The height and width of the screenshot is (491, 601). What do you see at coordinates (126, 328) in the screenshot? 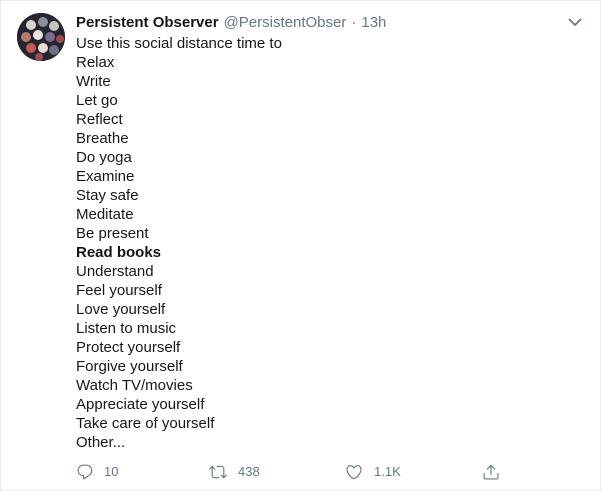
I see `tweet-text-line: Listen to music` at bounding box center [126, 328].